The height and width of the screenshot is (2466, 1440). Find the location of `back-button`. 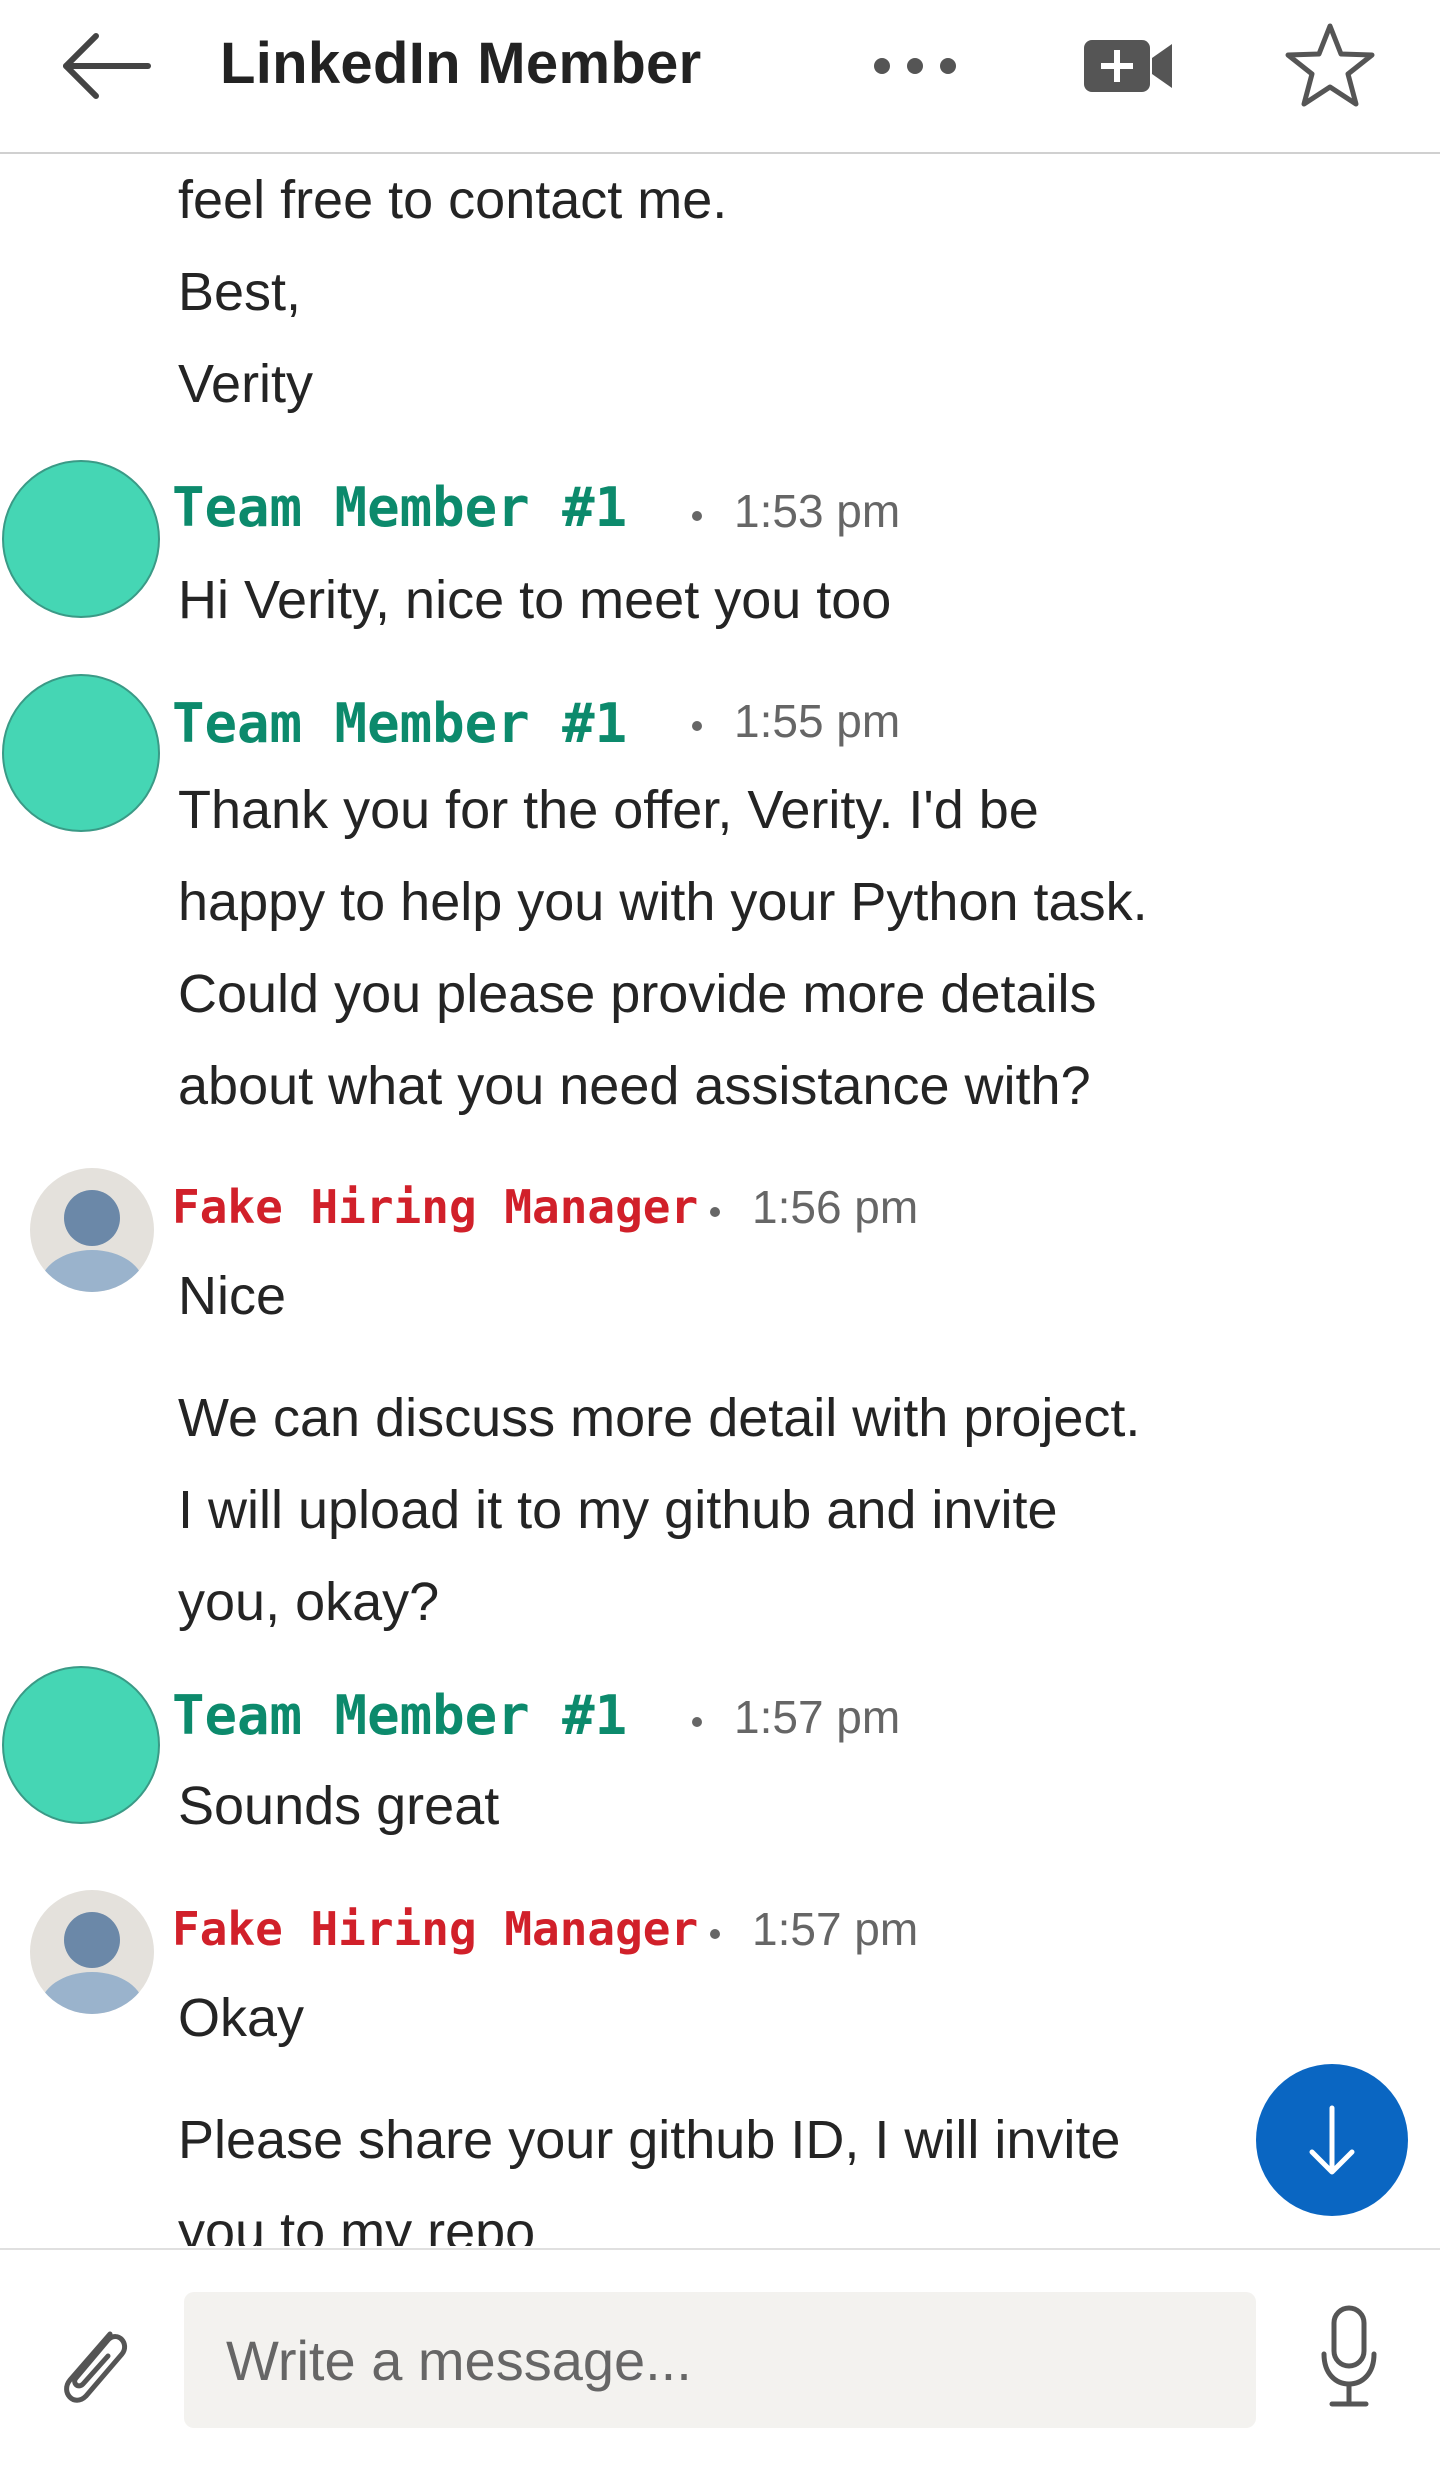

back-button is located at coordinates (108, 66).